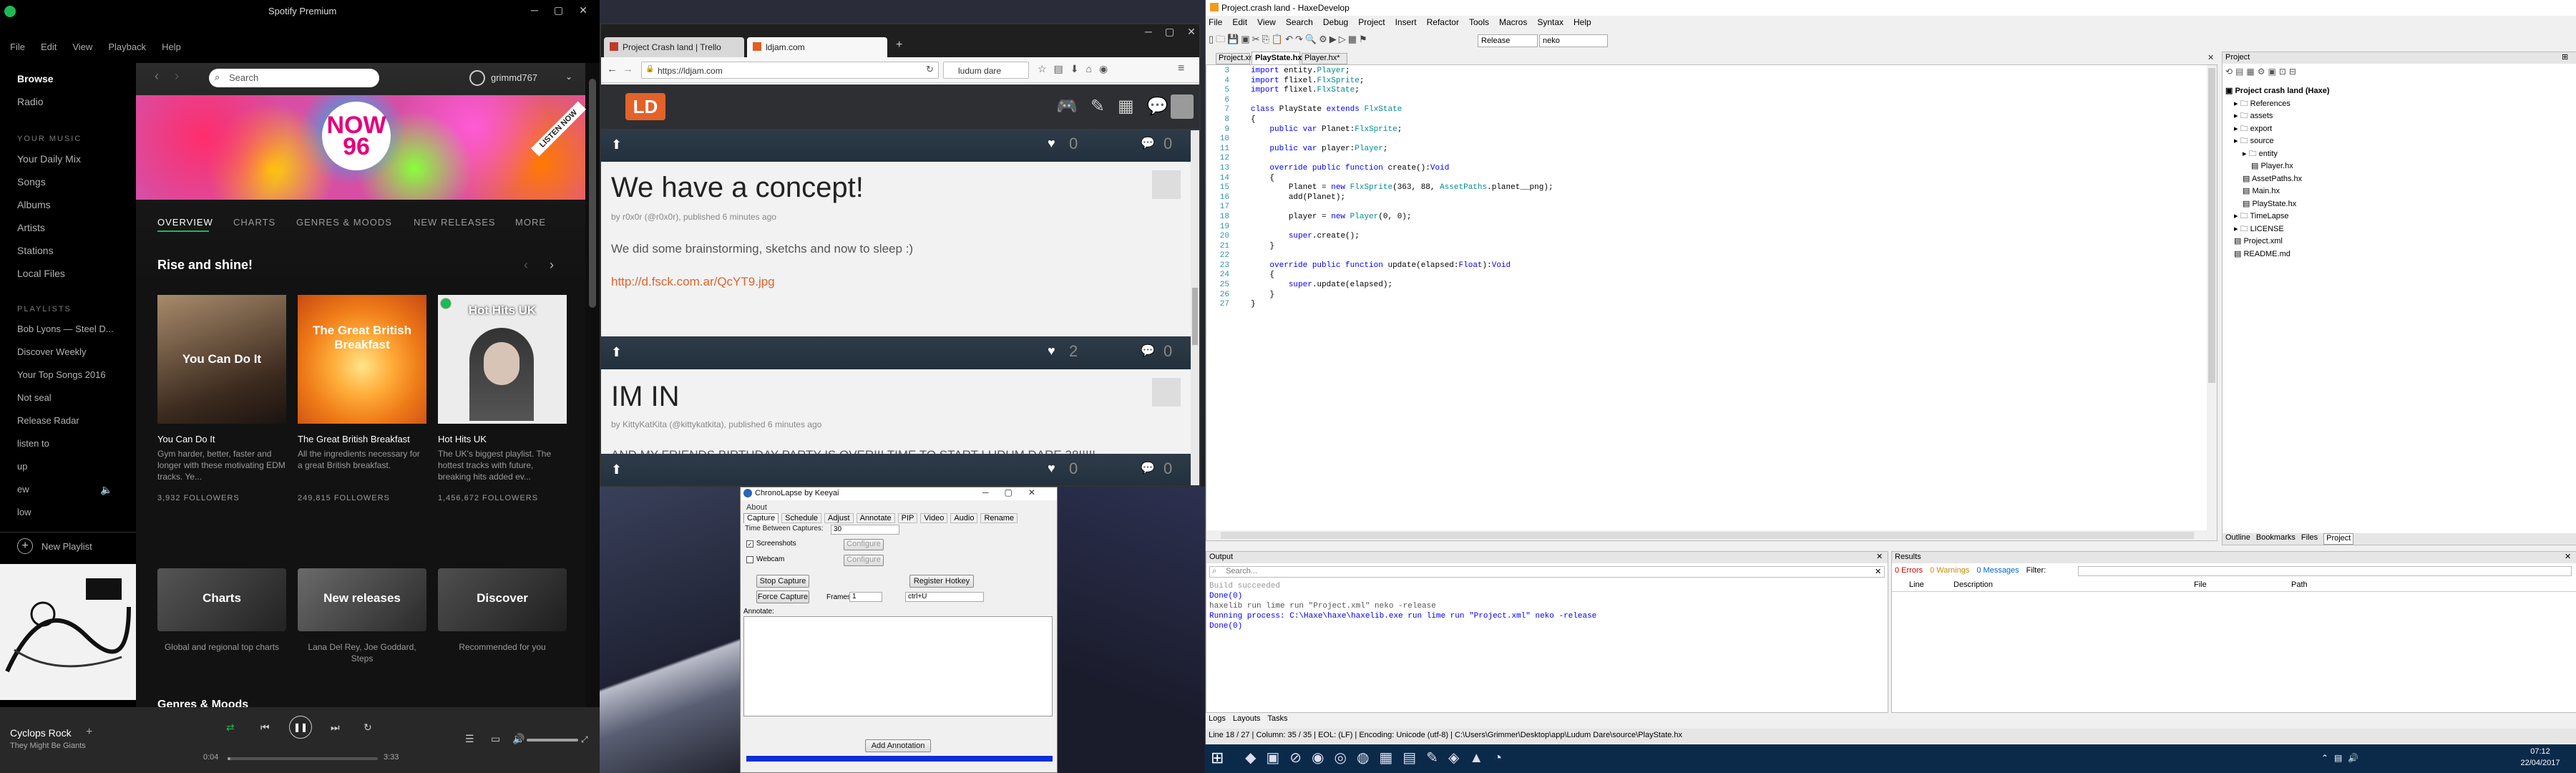  What do you see at coordinates (2277, 255) in the screenshot?
I see `tree-item: ▤ README.md` at bounding box center [2277, 255].